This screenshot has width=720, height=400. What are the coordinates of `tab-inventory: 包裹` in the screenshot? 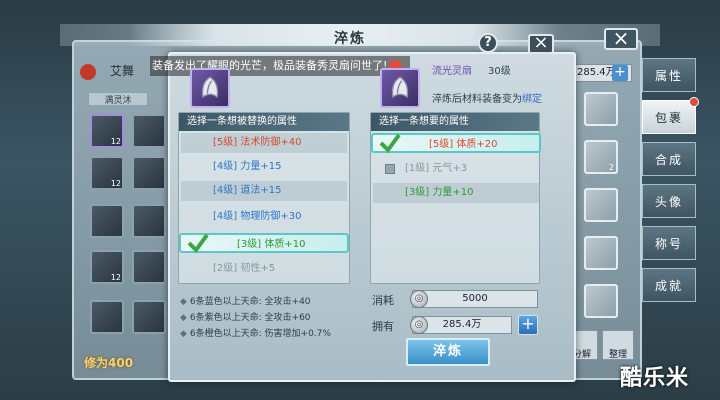 It's located at (670, 115).